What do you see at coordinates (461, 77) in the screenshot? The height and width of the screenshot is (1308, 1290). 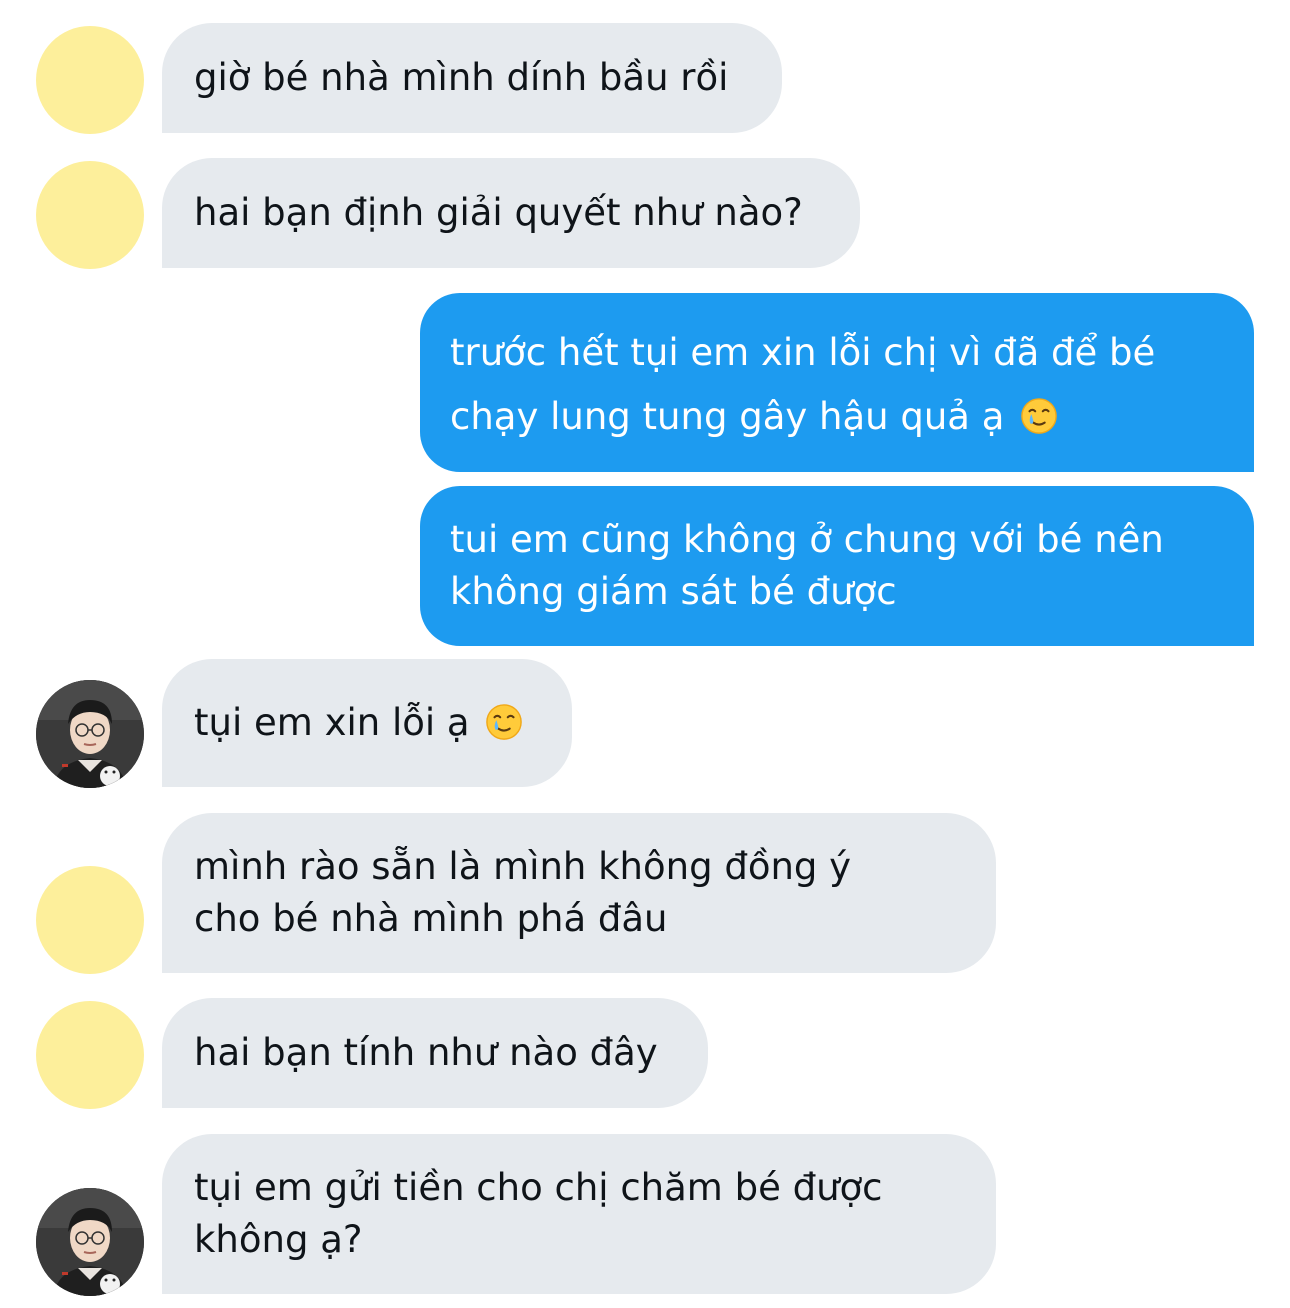 I see `message-text: giờ bé nhà mình dính bầu rồi` at bounding box center [461, 77].